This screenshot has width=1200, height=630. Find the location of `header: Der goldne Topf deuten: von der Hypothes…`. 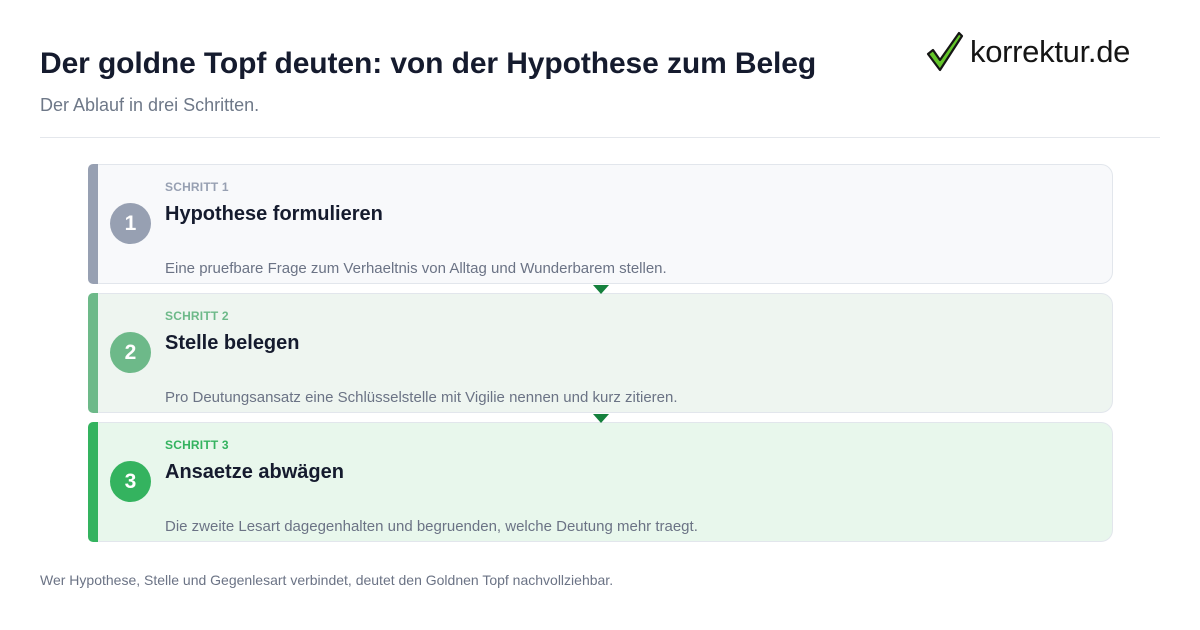

header: Der goldne Topf deuten: von der Hypothes… is located at coordinates (470, 80).